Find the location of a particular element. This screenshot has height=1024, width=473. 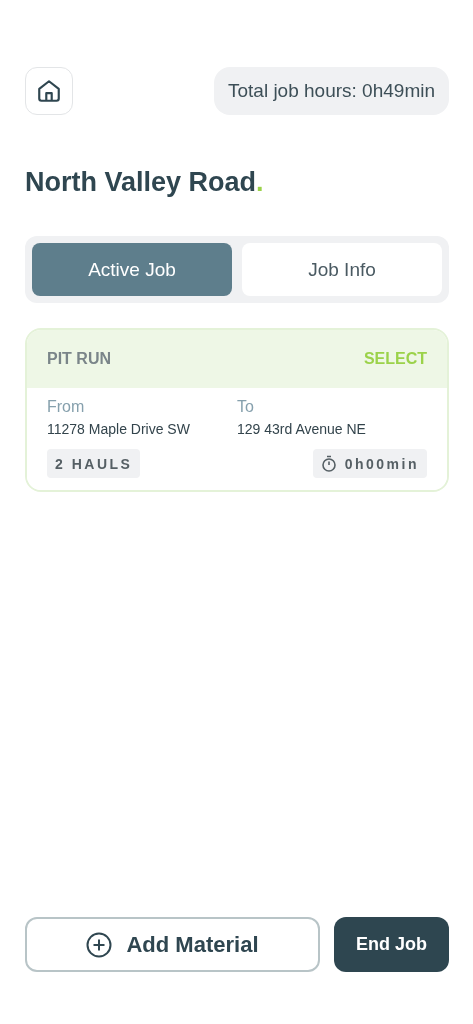

home-icon is located at coordinates (49, 91).